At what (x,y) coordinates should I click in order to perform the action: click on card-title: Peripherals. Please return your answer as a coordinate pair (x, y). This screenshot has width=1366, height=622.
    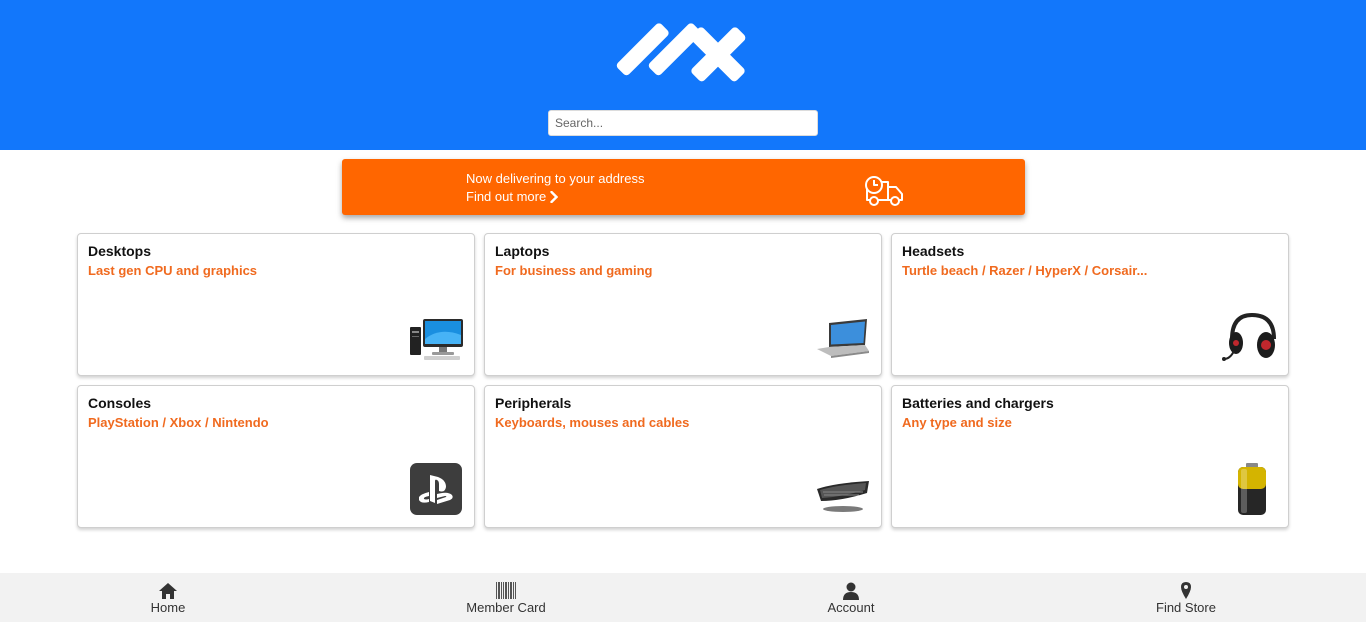
    Looking at the image, I should click on (533, 403).